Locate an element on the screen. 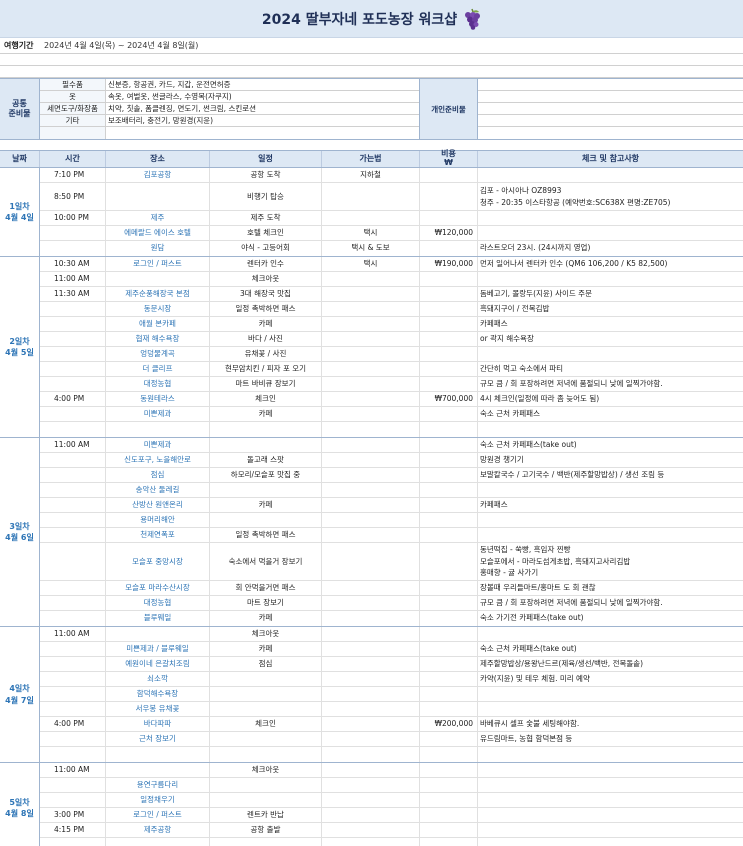 This screenshot has width=743, height=846. schedule-cell: 일정 촉박하면 패스 is located at coordinates (266, 535).